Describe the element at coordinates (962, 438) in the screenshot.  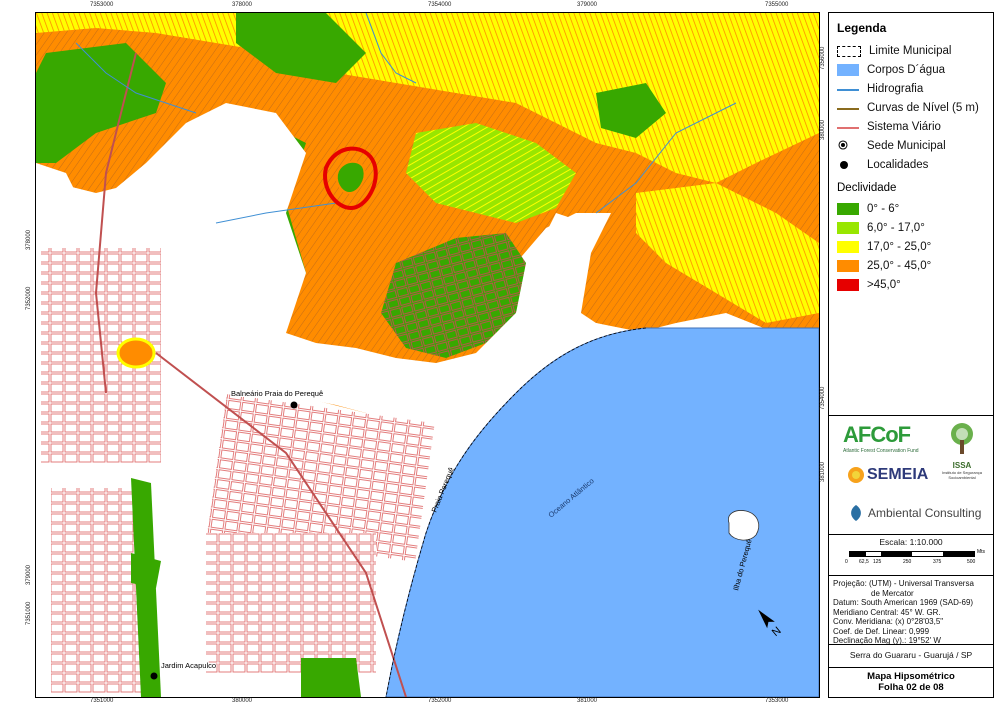
I see `tree-icon` at that location.